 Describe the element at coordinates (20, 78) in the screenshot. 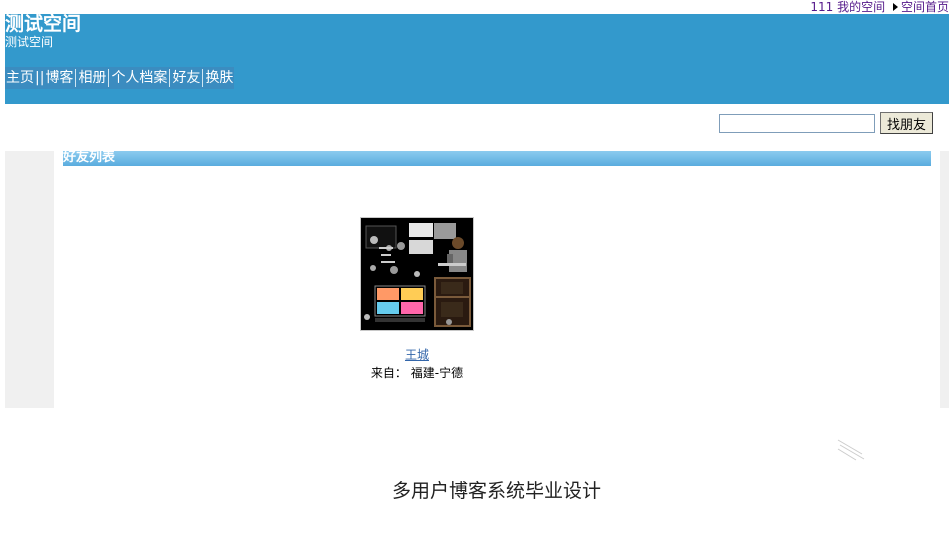

I see `nav-home: 主页` at that location.